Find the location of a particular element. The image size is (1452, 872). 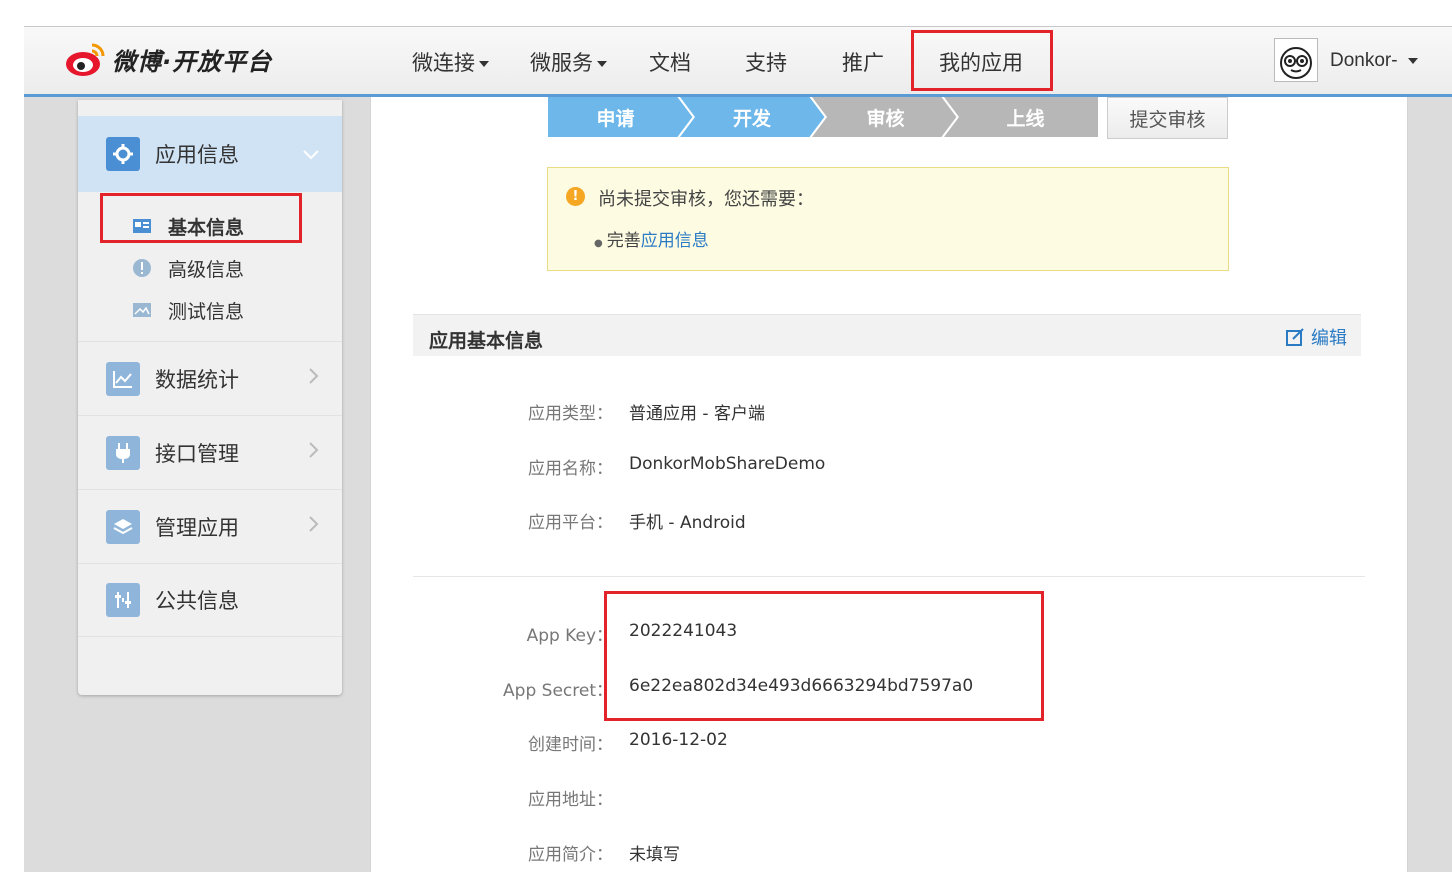

nav-label: 微连接 is located at coordinates (443, 63).